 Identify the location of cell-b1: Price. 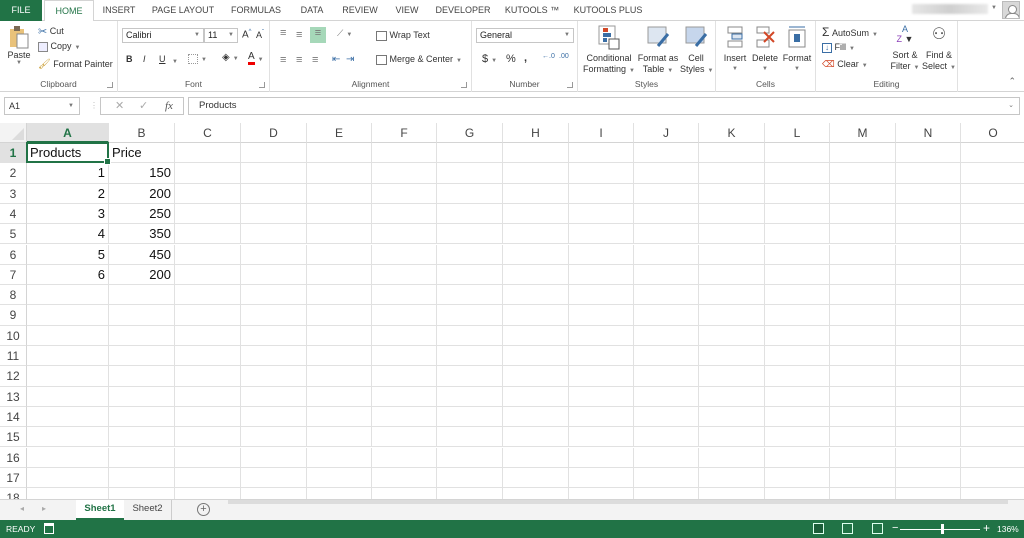
(142, 153).